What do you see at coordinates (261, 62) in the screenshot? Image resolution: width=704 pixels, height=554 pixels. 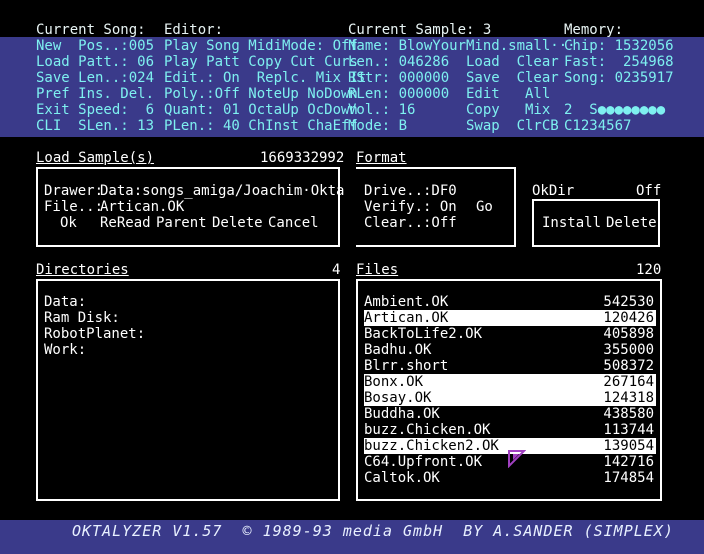 I see `header-editor-col-row-2: Play Patt Copy Cut Curs` at bounding box center [261, 62].